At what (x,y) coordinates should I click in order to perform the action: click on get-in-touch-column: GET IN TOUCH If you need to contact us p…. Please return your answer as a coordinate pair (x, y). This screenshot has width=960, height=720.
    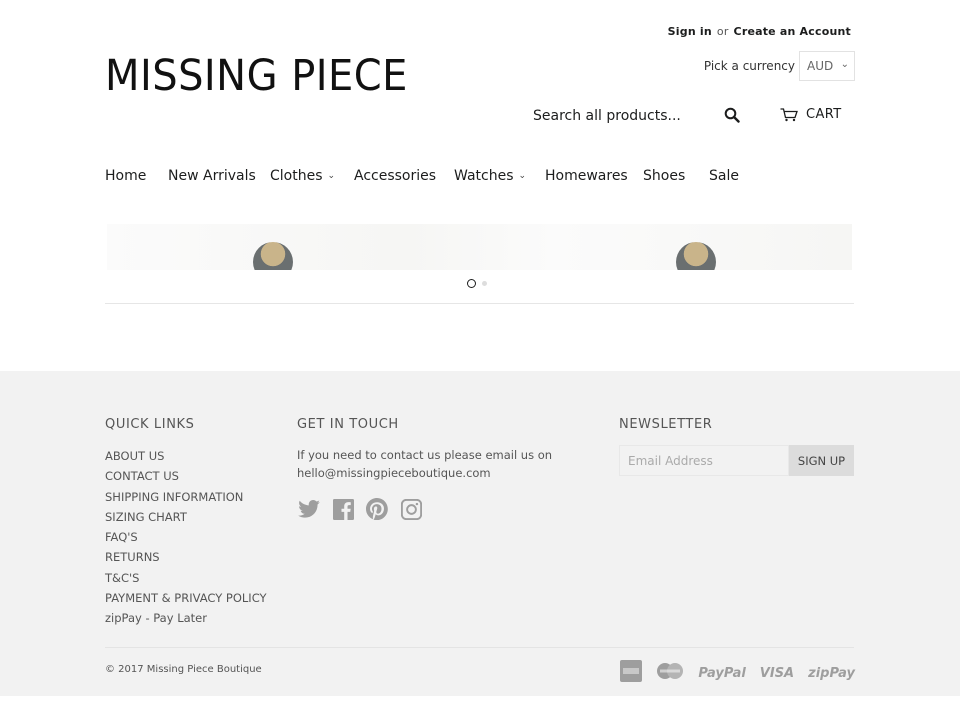
    Looking at the image, I should click on (432, 469).